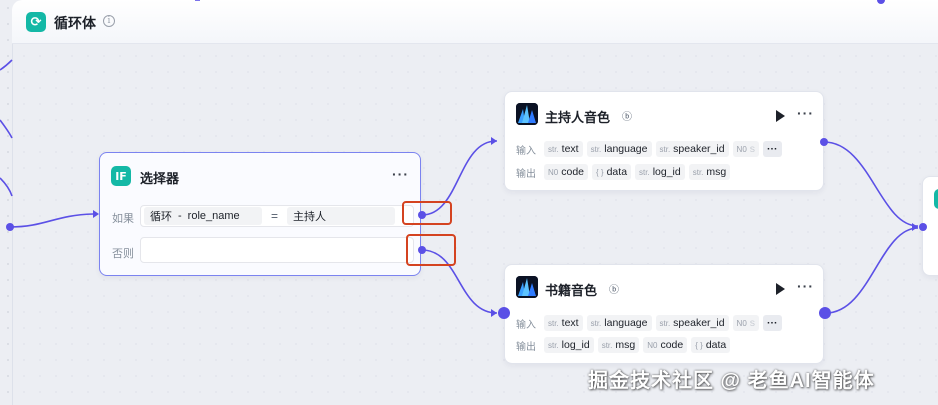 Image resolution: width=938 pixels, height=405 pixels. What do you see at coordinates (10, 227) in the screenshot?
I see `left-input-port` at bounding box center [10, 227].